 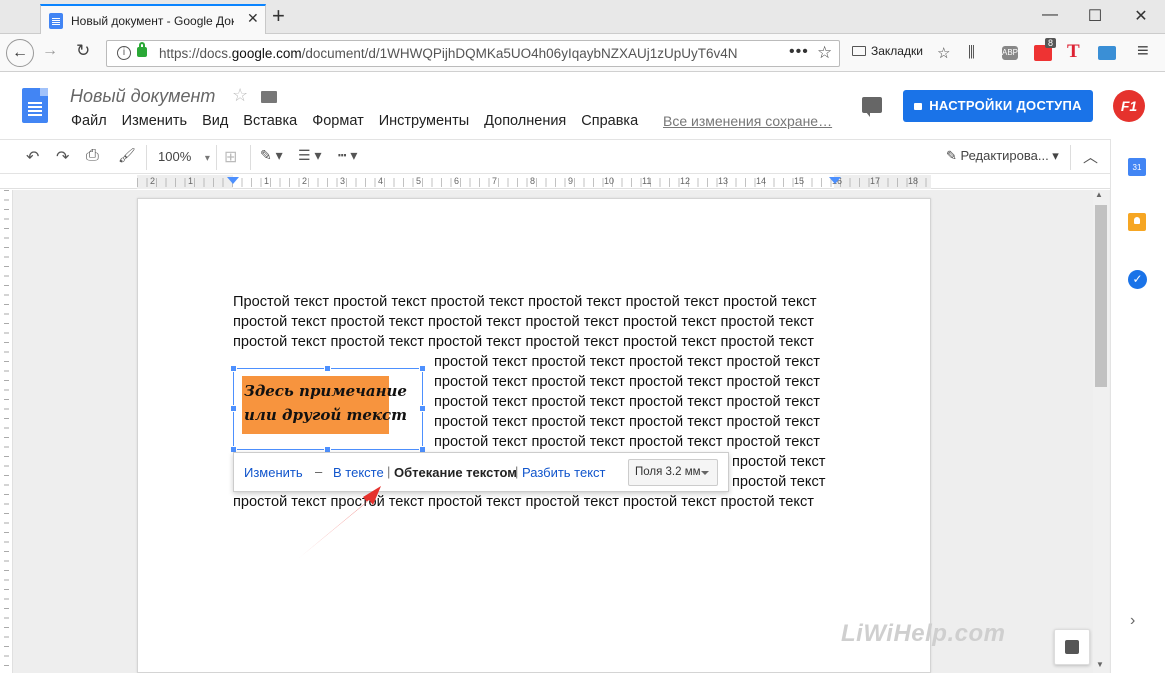 I want to click on zoom-select: 100% ▾, so click(x=184, y=156).